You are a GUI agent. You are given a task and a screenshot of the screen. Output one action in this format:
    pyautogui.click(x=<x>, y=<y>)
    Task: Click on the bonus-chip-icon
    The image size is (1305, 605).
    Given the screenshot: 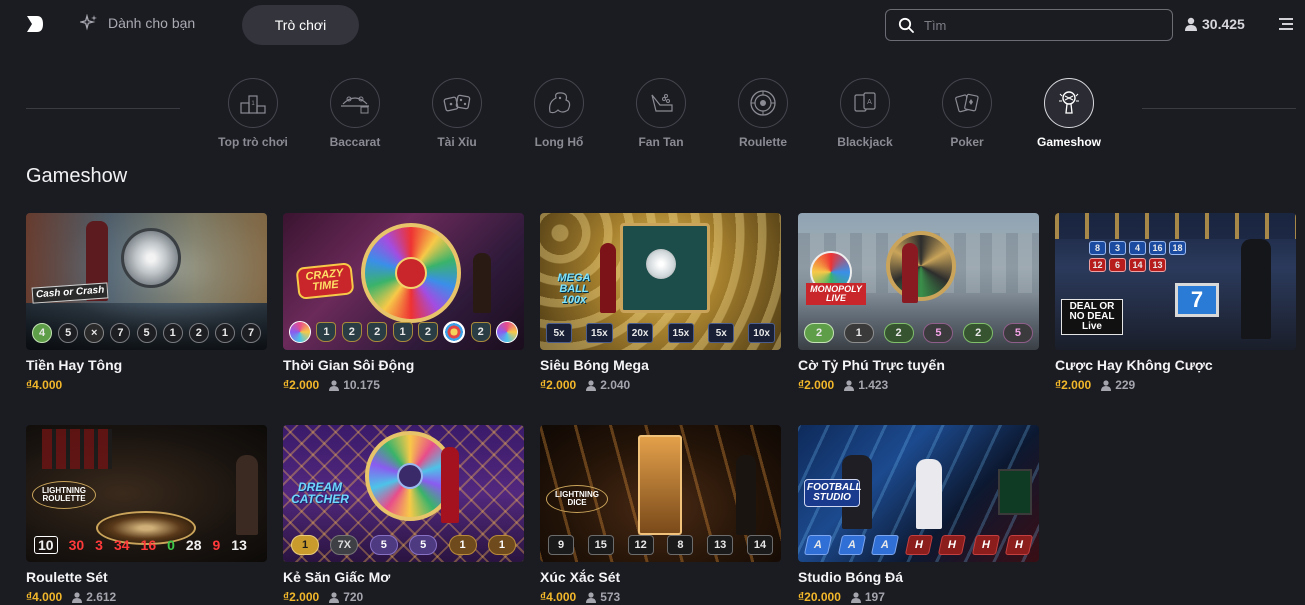 What is the action you would take?
    pyautogui.click(x=300, y=332)
    